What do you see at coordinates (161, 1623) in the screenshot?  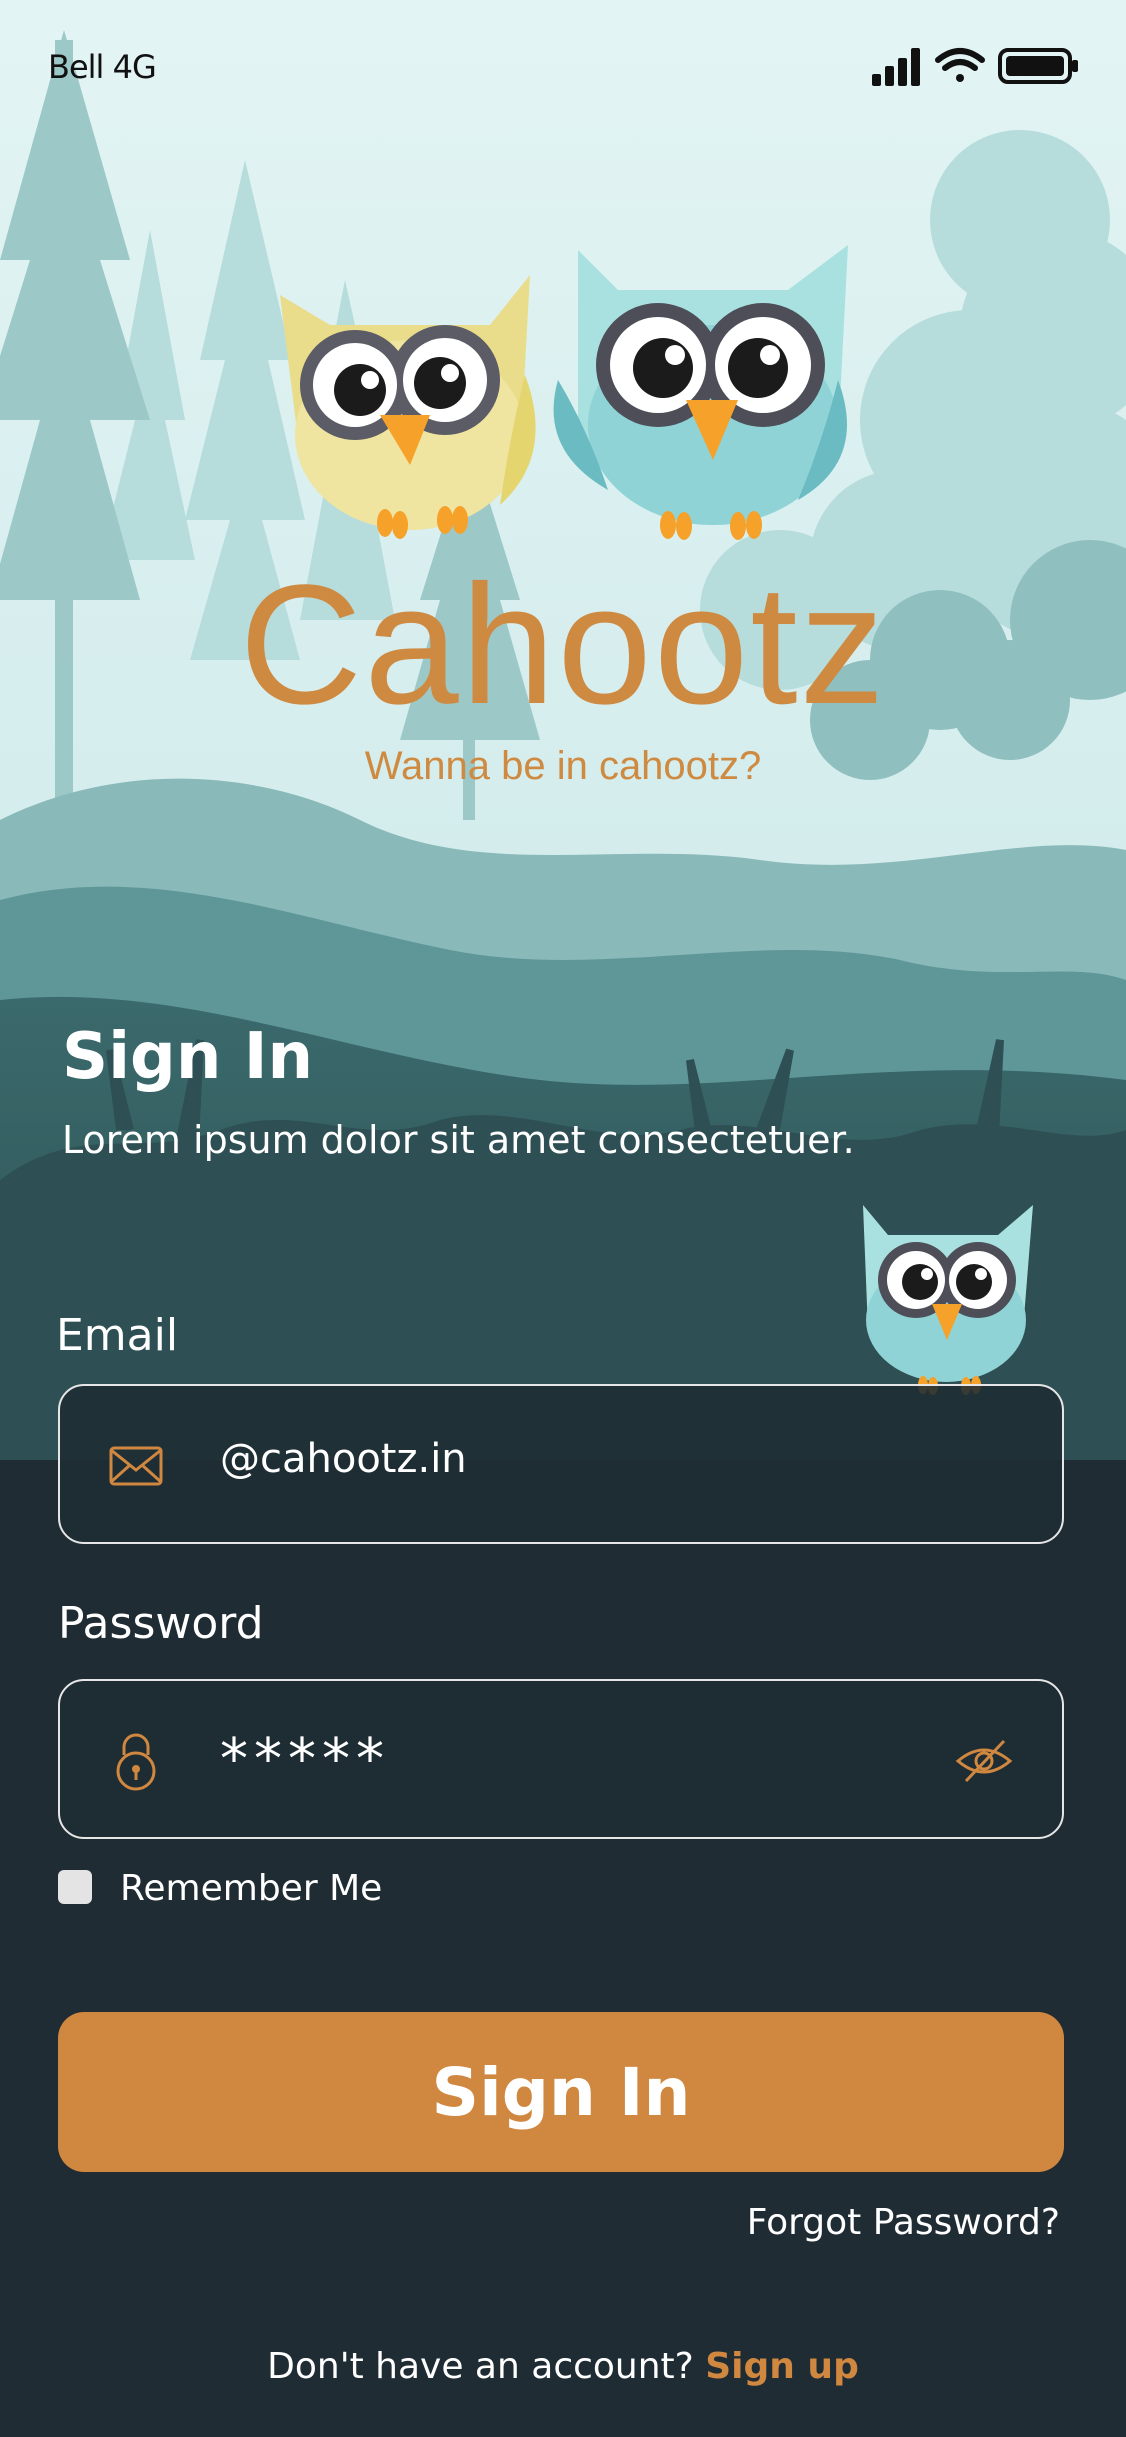 I see `password-label: Password` at bounding box center [161, 1623].